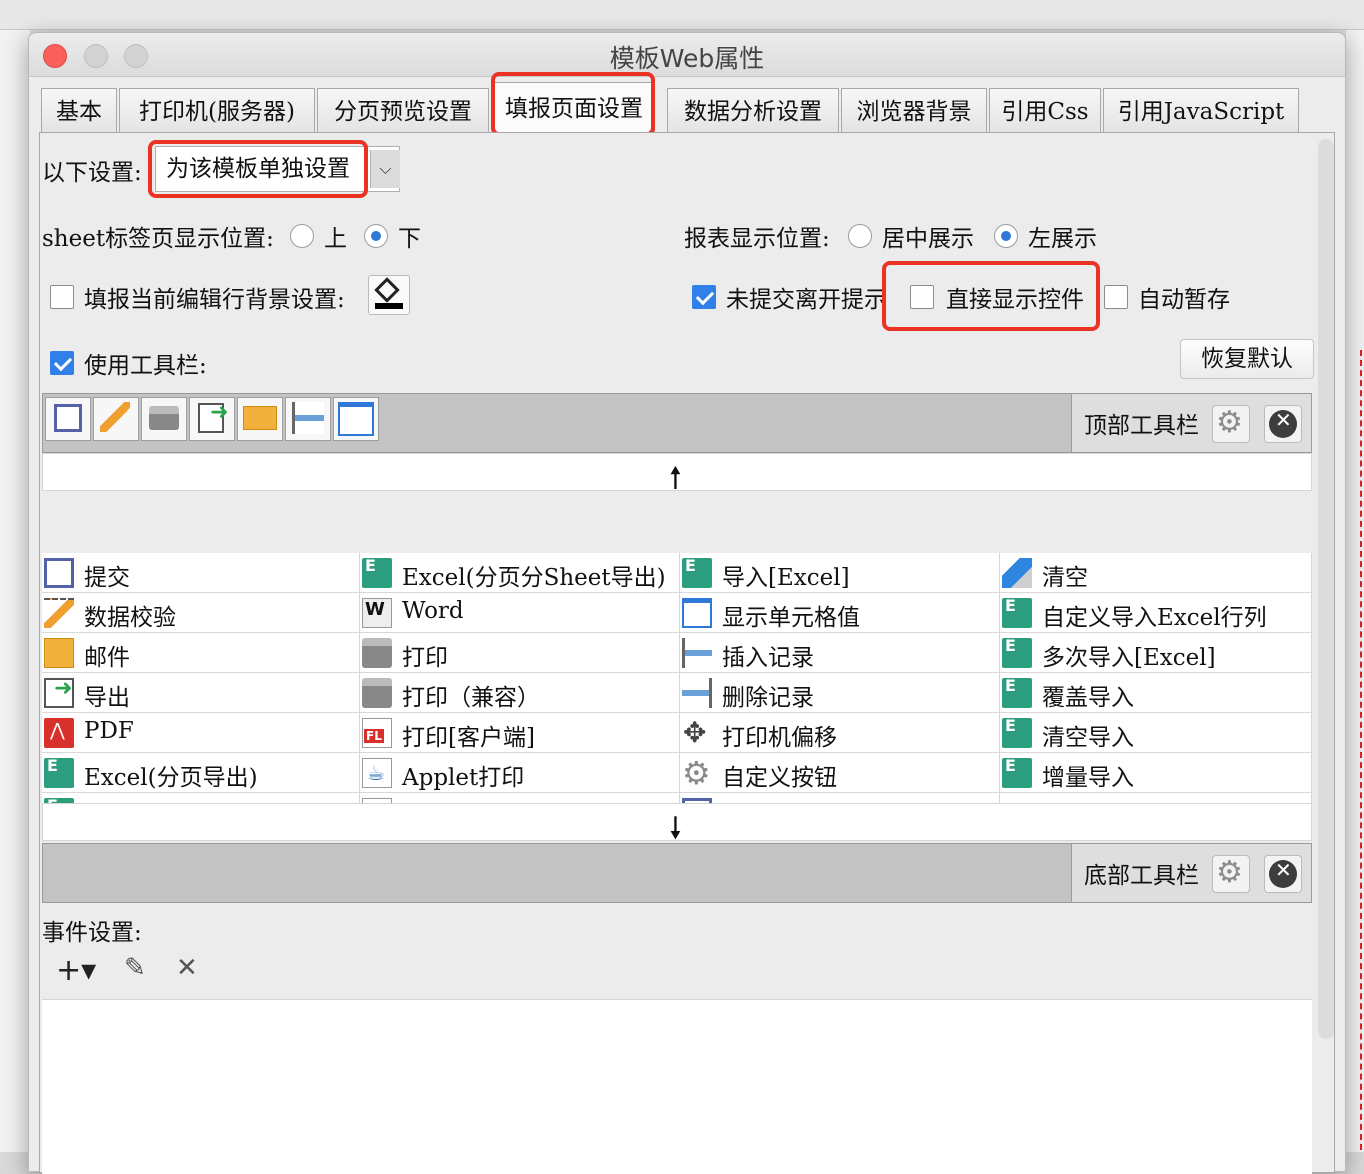 This screenshot has height=1174, width=1364. What do you see at coordinates (520, 653) in the screenshot?
I see `toolbar-button-option: 打印` at bounding box center [520, 653].